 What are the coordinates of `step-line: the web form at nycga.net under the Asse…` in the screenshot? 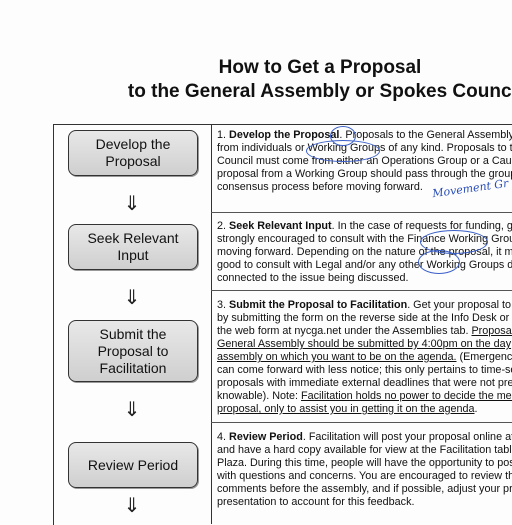 It's located at (344, 331).